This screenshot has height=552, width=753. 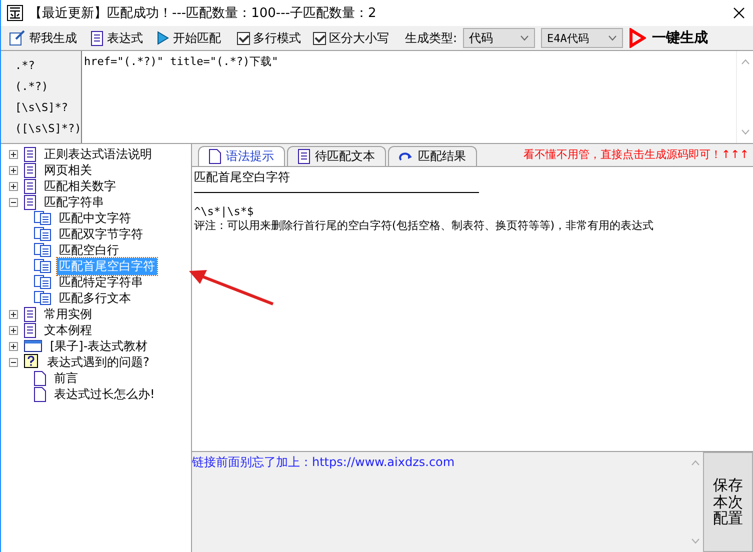 What do you see at coordinates (203, 13) in the screenshot?
I see `window-title: 【最近更新】匹配成功！---匹配数量：100---子匹配数量：2` at bounding box center [203, 13].